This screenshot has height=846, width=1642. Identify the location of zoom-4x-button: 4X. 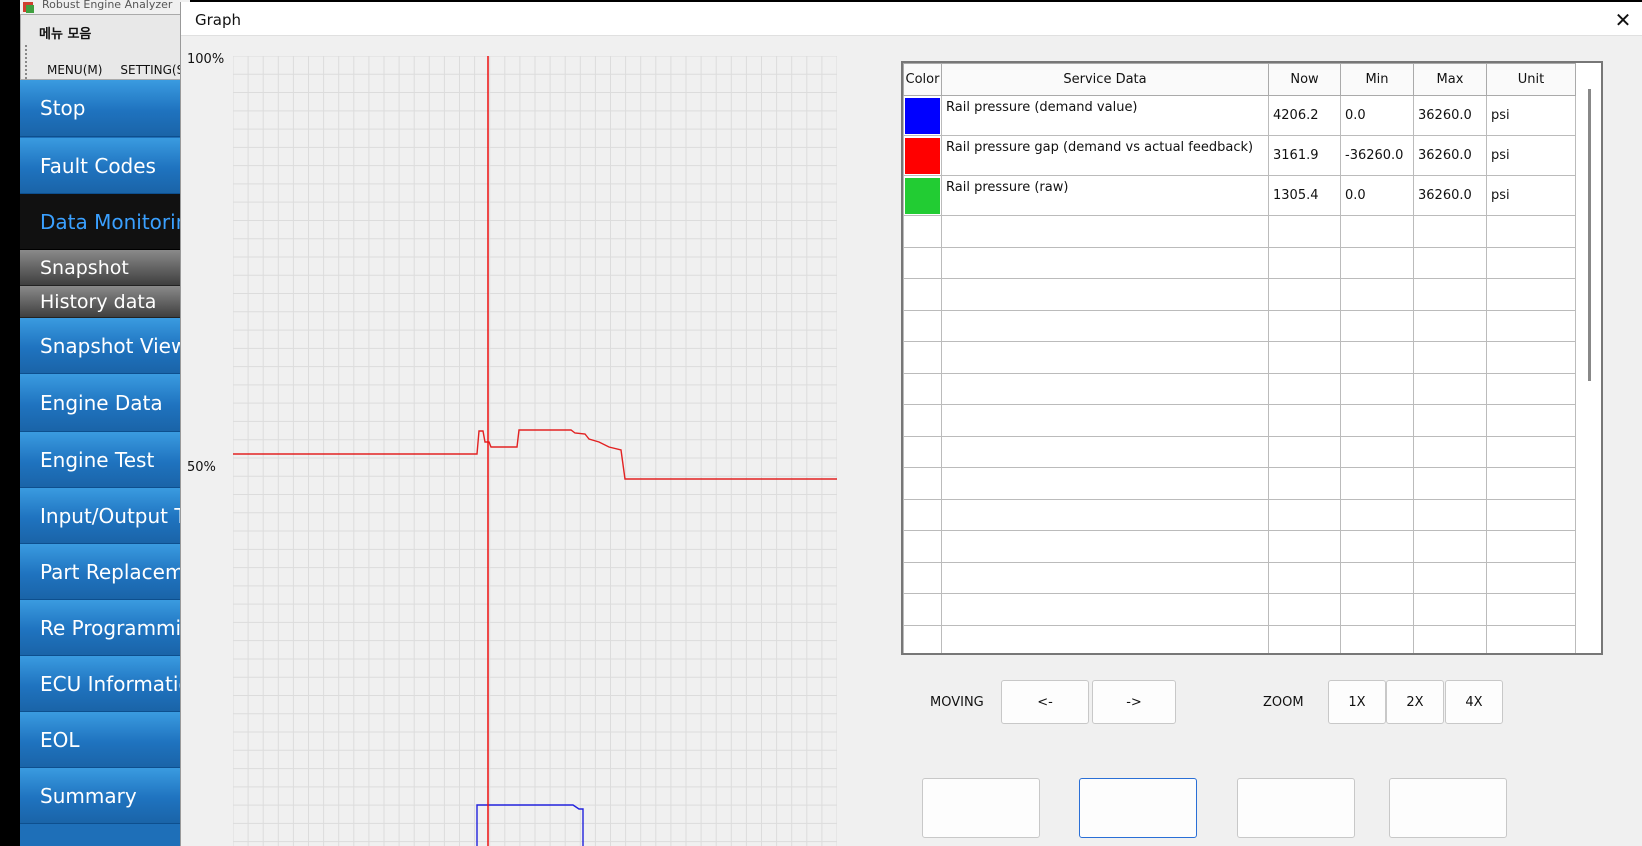
(1474, 702).